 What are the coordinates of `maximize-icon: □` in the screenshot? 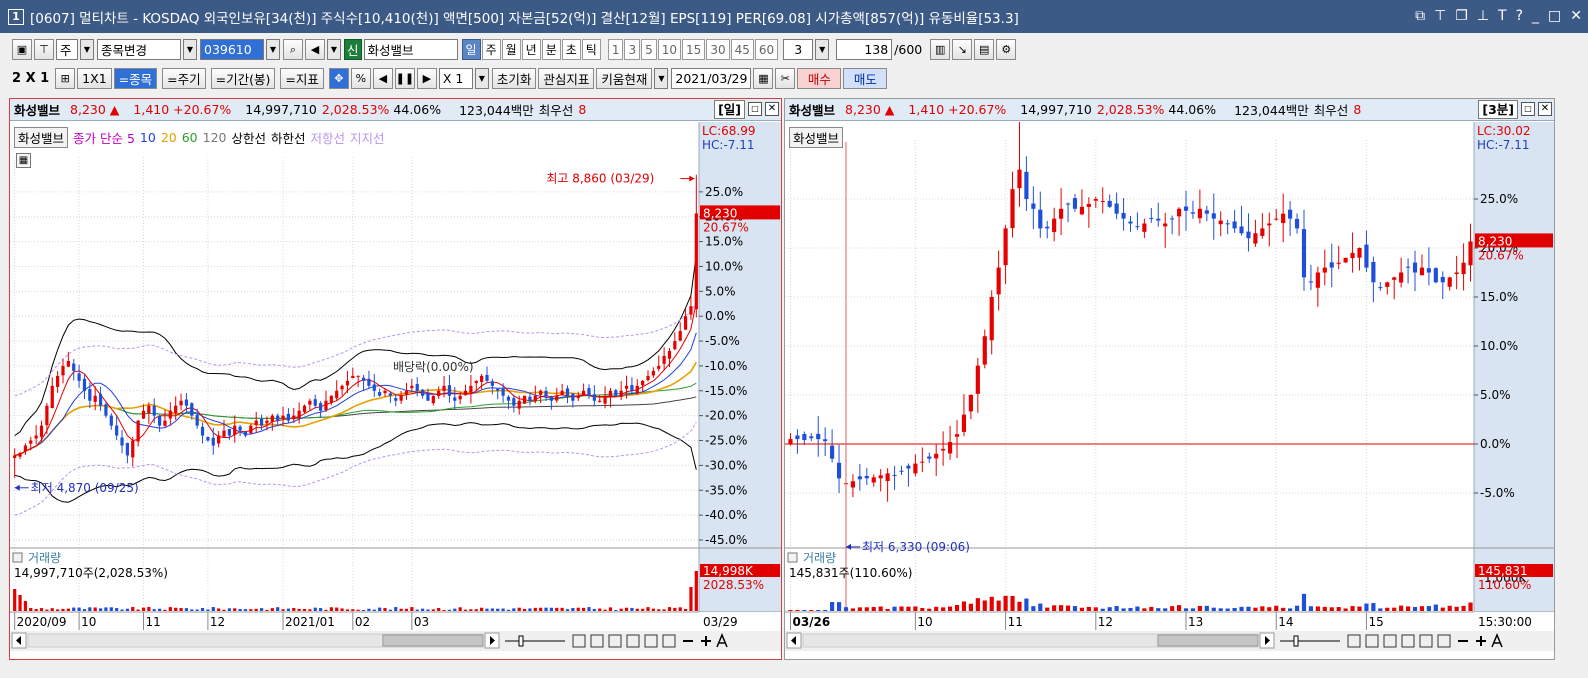 It's located at (1554, 16).